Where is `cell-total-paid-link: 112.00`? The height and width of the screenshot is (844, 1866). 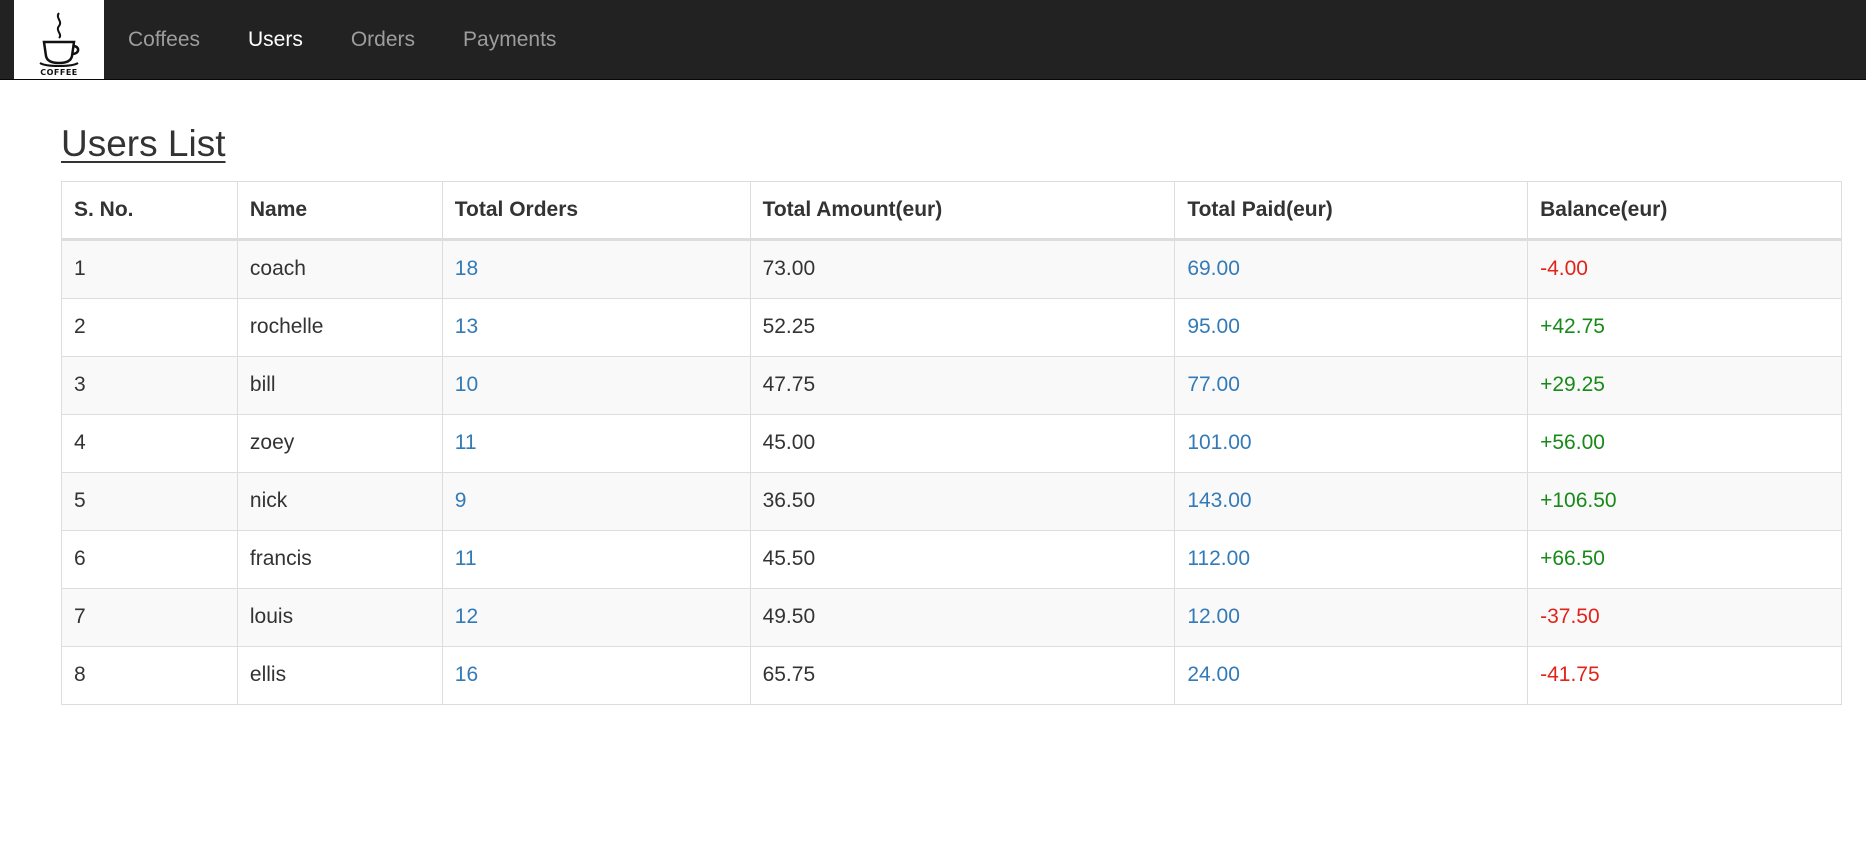 cell-total-paid-link: 112.00 is located at coordinates (1351, 559).